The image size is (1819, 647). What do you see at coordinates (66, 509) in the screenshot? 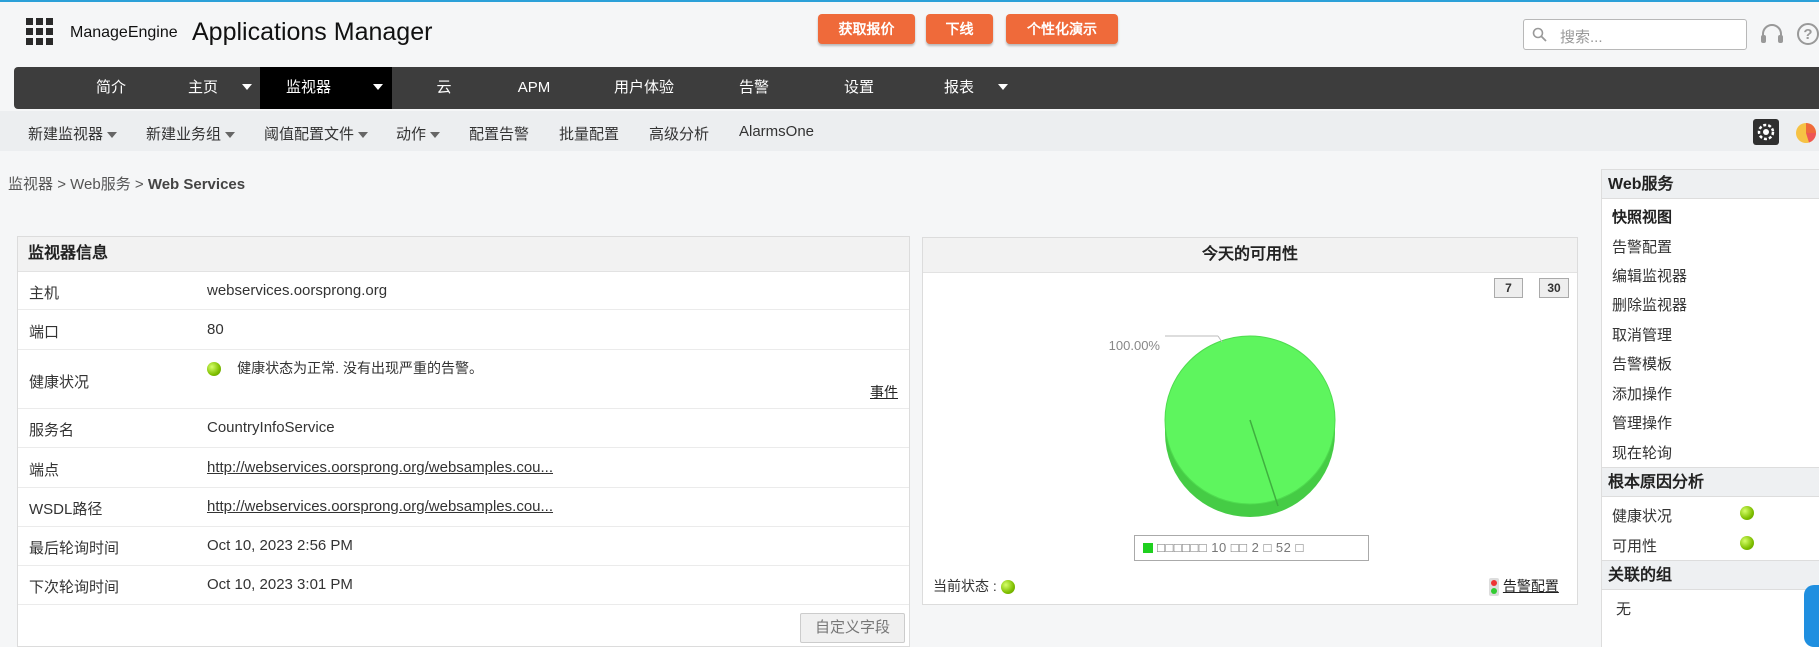
I see `row-label: WSDL路径` at bounding box center [66, 509].